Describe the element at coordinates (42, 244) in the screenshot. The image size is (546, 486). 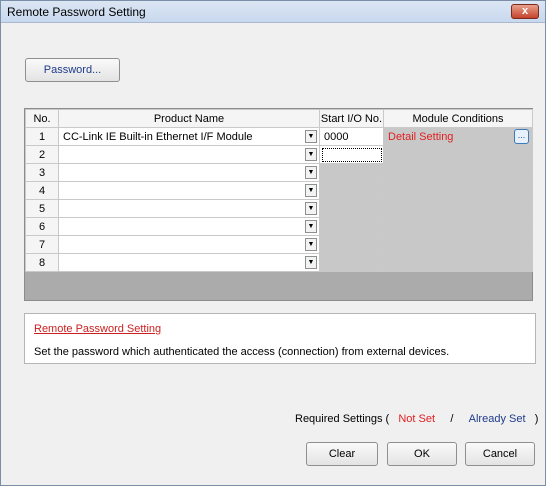
I see `row-number: 7` at that location.